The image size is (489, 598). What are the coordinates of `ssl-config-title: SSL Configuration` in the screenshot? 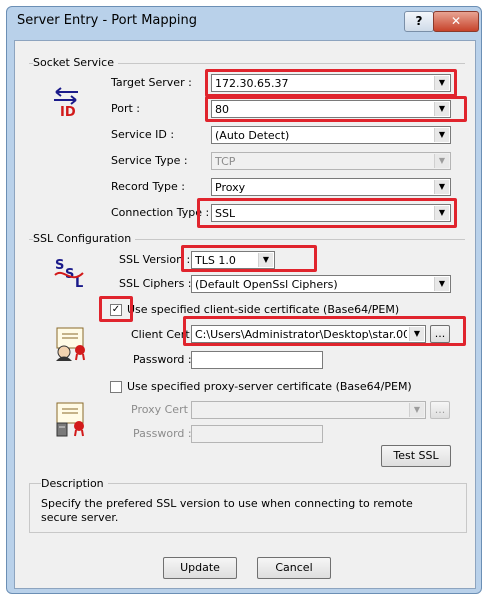 It's located at (84, 238).